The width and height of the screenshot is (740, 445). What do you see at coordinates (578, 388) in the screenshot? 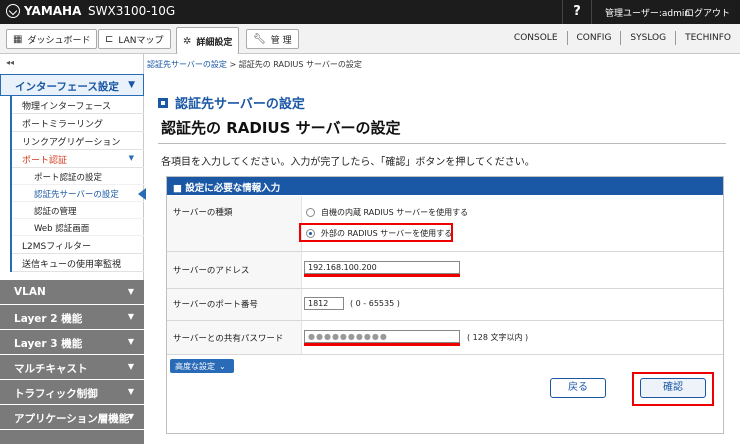
I see `back-button: 戻る` at bounding box center [578, 388].